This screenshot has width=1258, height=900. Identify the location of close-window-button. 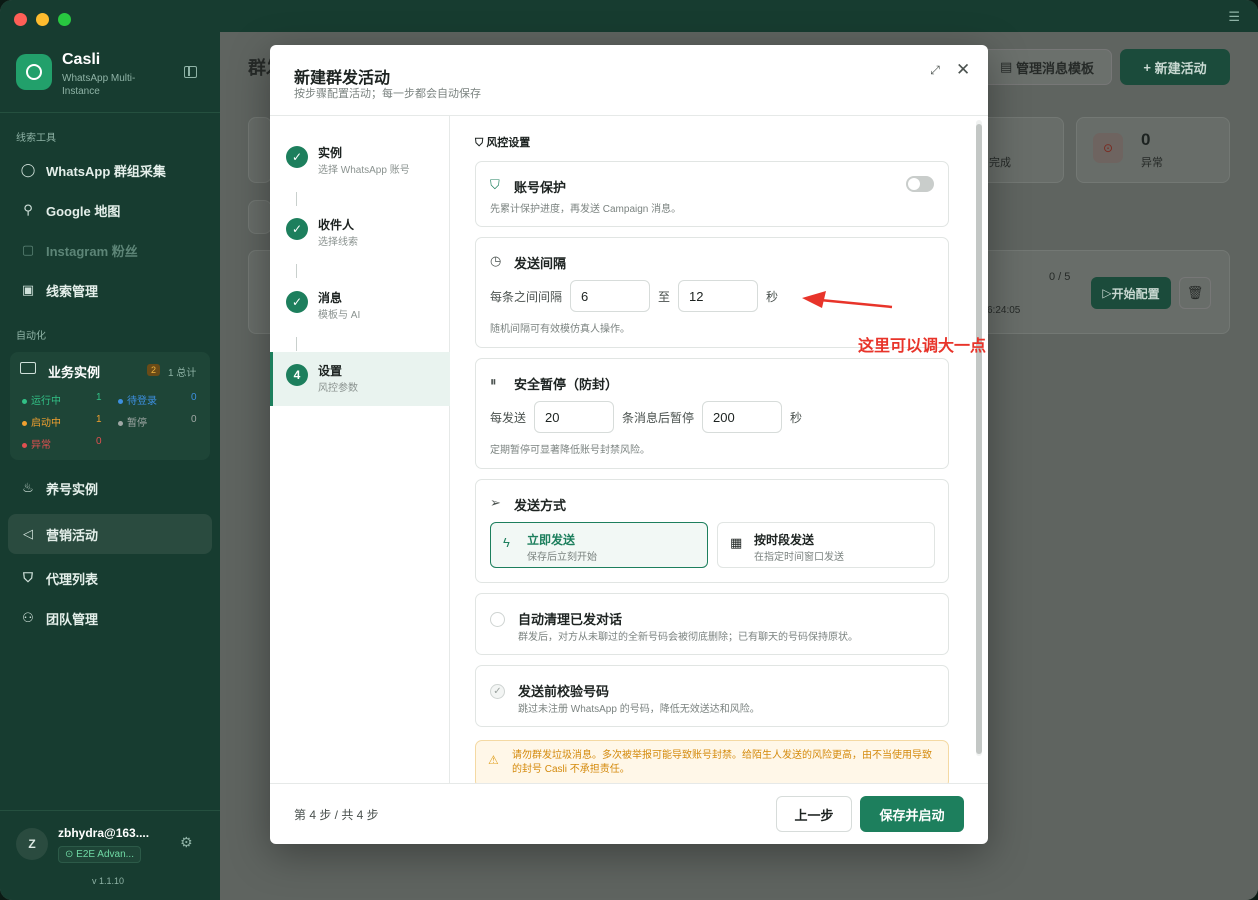
(20, 19).